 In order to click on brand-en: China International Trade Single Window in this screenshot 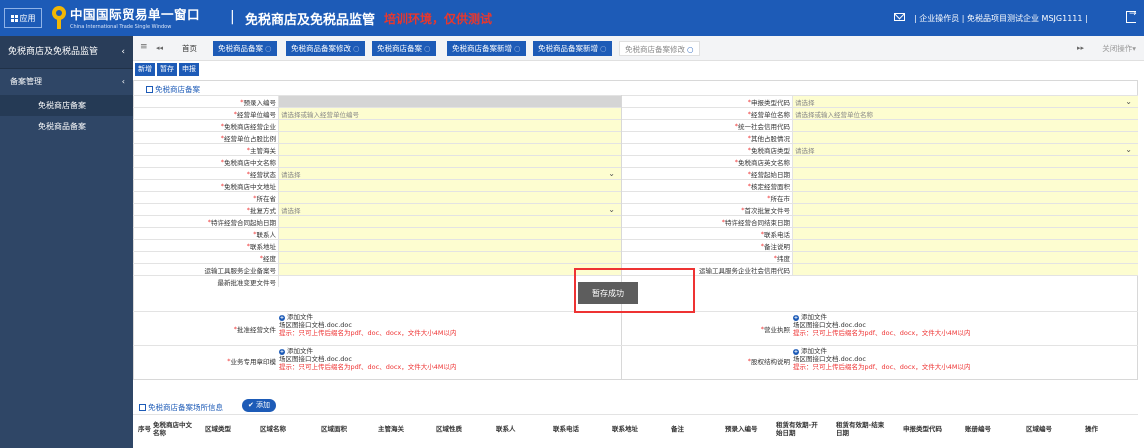, I will do `click(121, 27)`.